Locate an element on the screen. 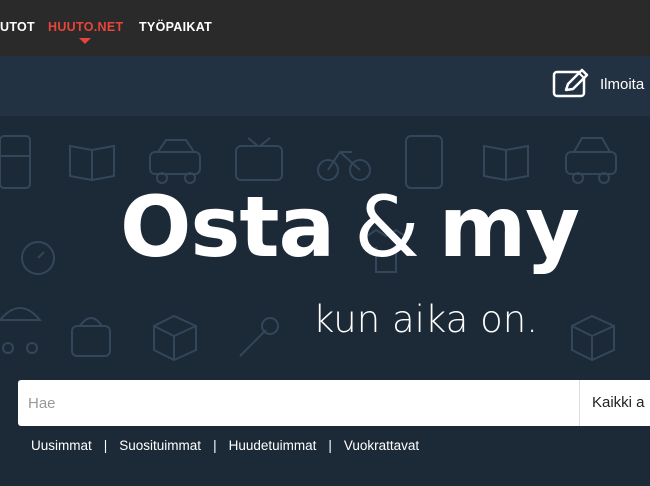 The width and height of the screenshot is (650, 486). box-icon is located at coordinates (175, 338).